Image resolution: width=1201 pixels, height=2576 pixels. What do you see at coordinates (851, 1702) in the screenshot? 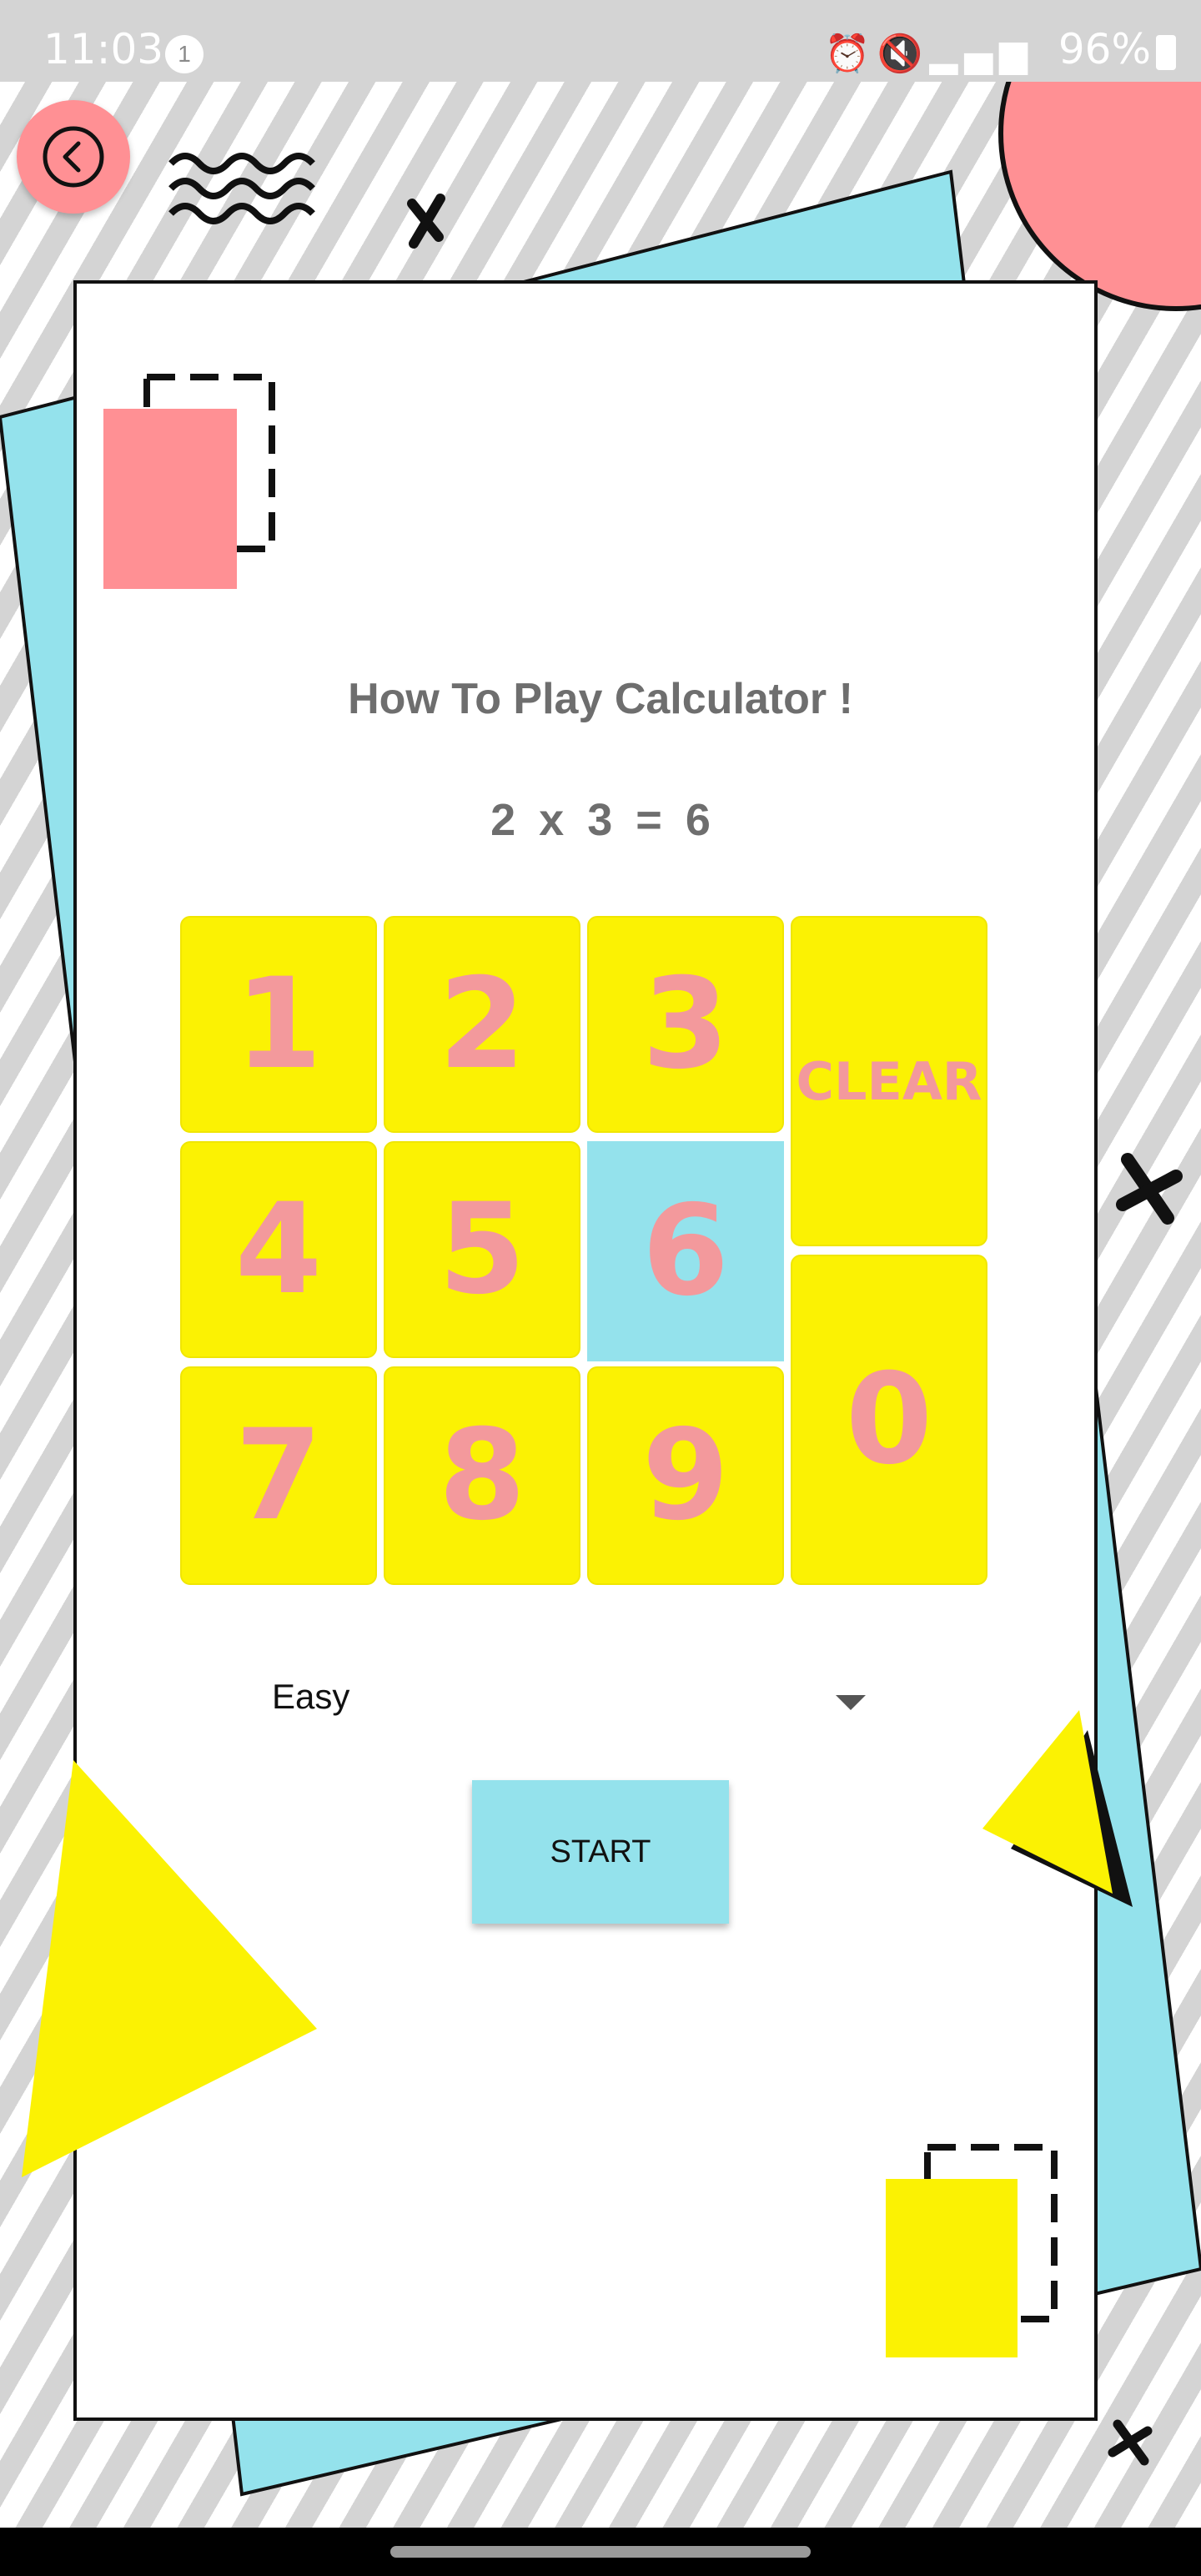
I see `caret-down-icon` at bounding box center [851, 1702].